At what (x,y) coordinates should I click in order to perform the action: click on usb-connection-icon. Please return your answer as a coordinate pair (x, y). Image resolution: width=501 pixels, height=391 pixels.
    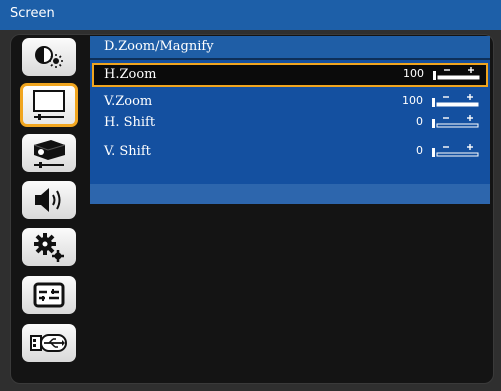
    Looking at the image, I should click on (48, 343).